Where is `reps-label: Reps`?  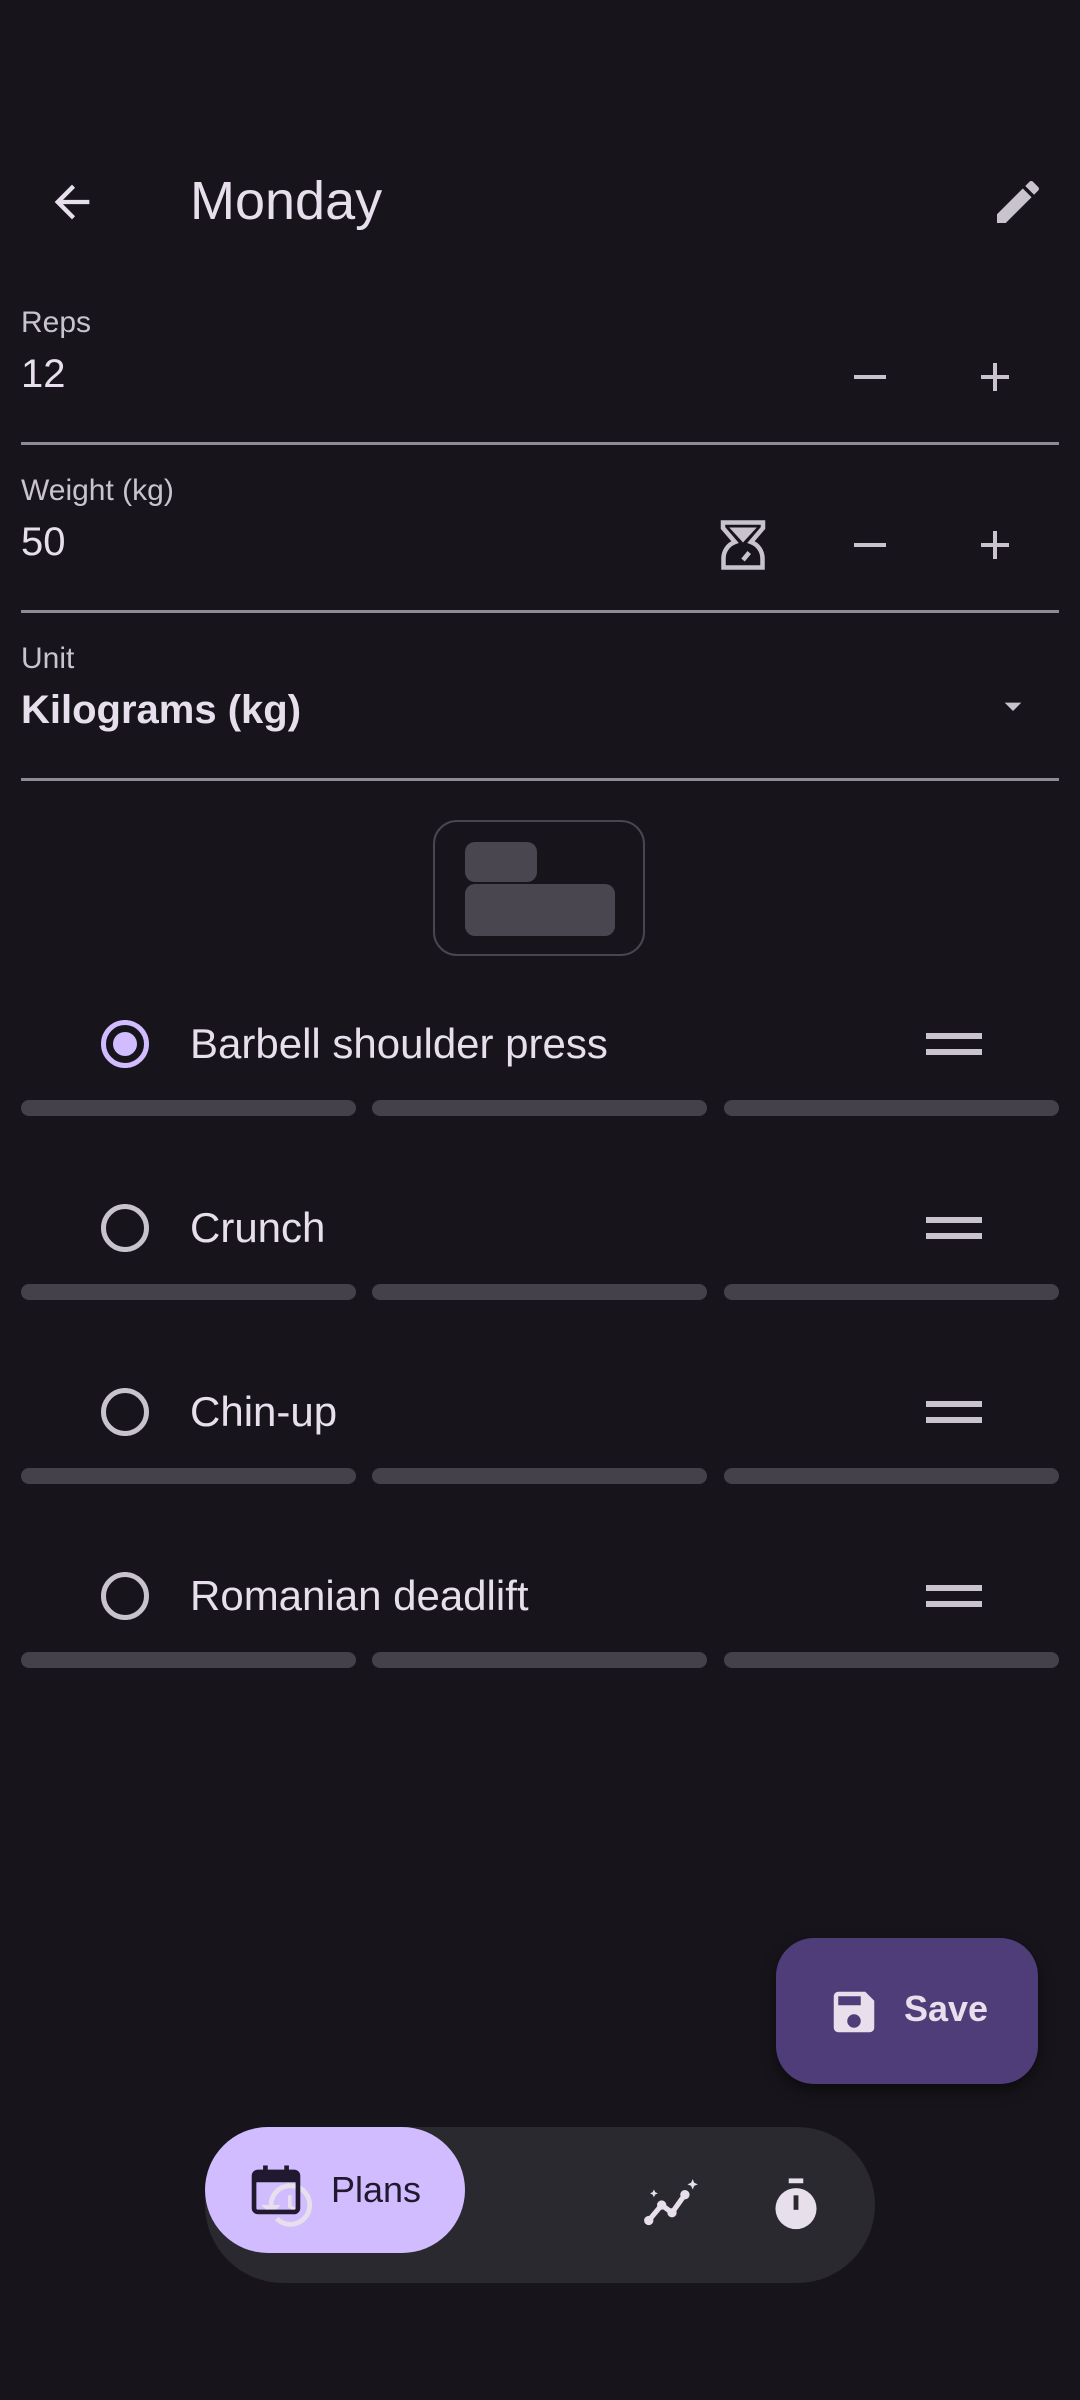 reps-label: Reps is located at coordinates (56, 322).